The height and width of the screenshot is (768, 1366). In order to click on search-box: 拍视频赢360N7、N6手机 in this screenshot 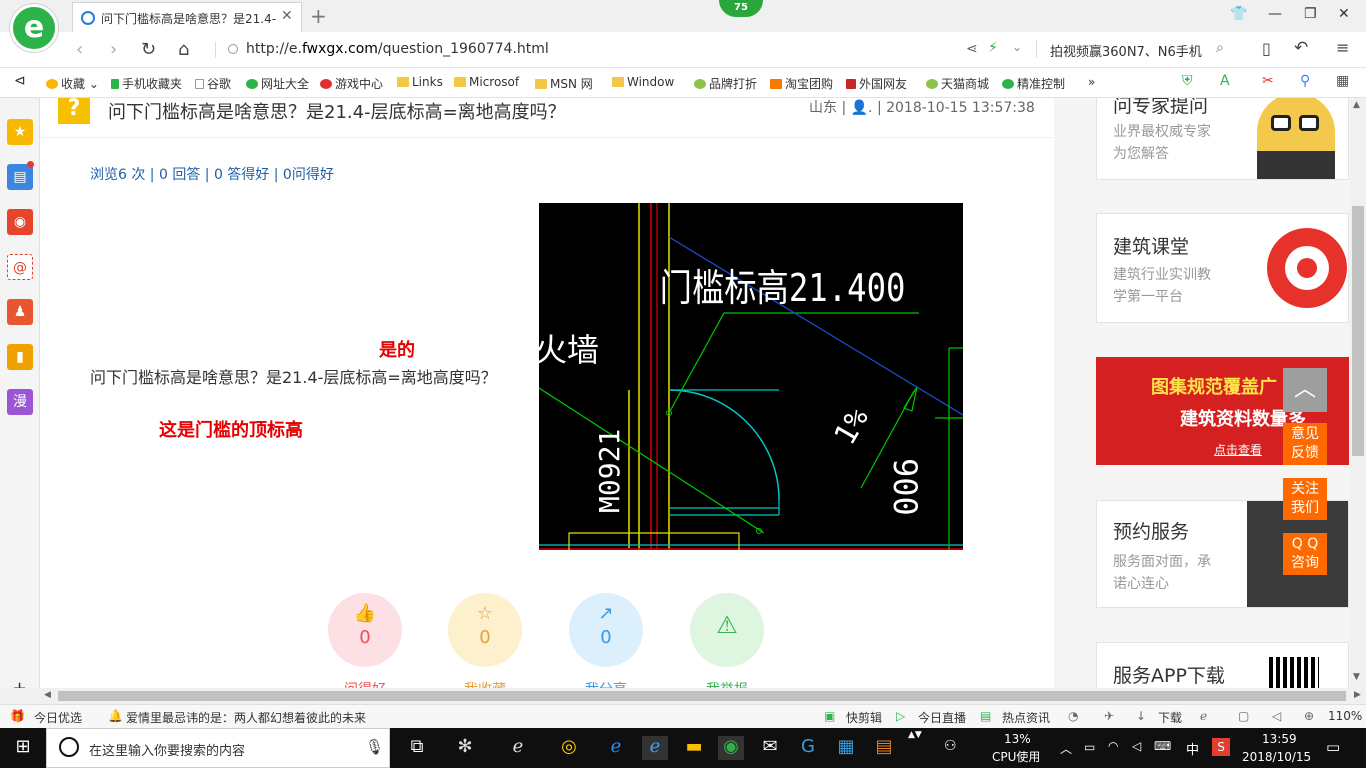, I will do `click(1126, 50)`.